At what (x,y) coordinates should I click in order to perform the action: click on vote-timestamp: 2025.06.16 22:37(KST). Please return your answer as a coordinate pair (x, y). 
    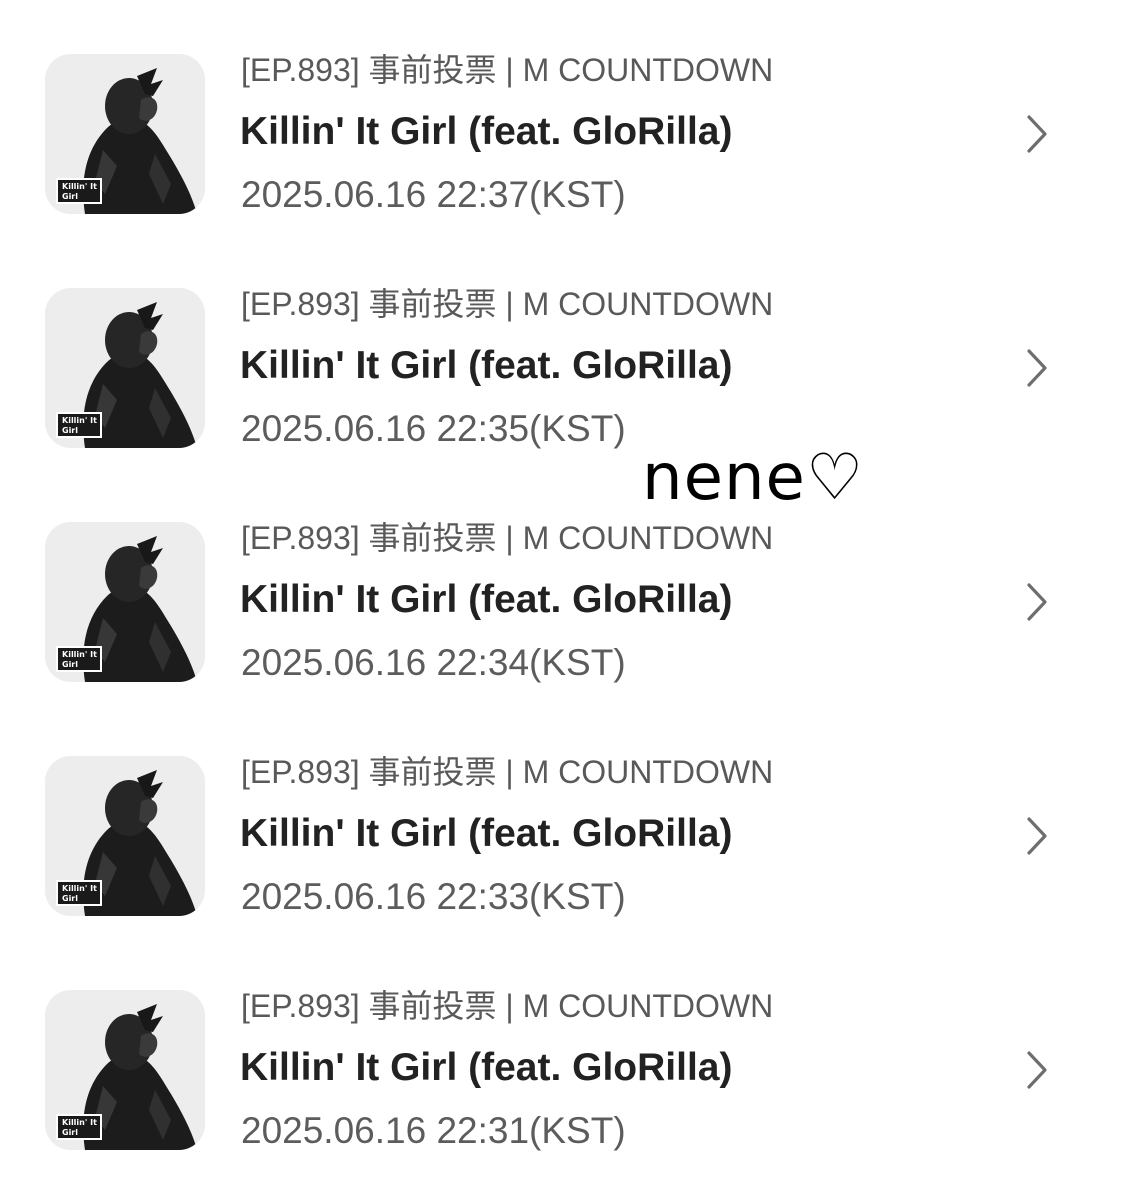
    Looking at the image, I should click on (433, 194).